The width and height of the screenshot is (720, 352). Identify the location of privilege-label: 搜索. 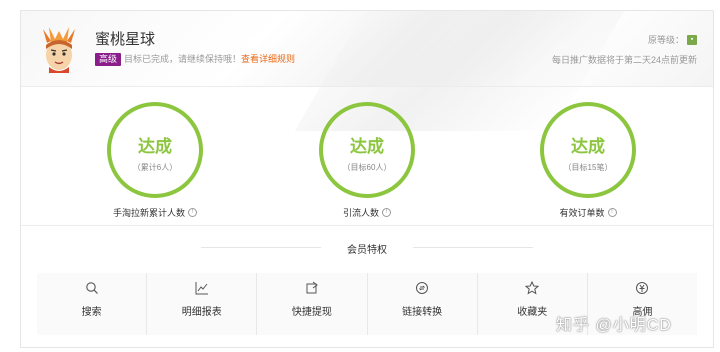
(91, 312).